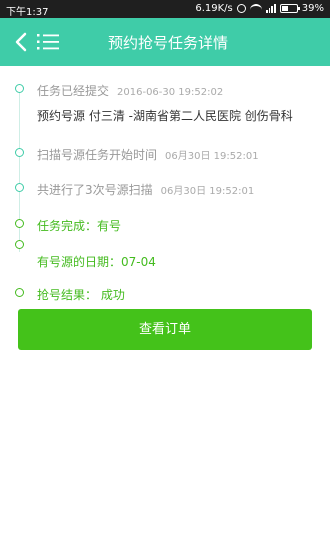  Describe the element at coordinates (81, 295) in the screenshot. I see `grab-result-text: 抢号结果： 成功` at that location.